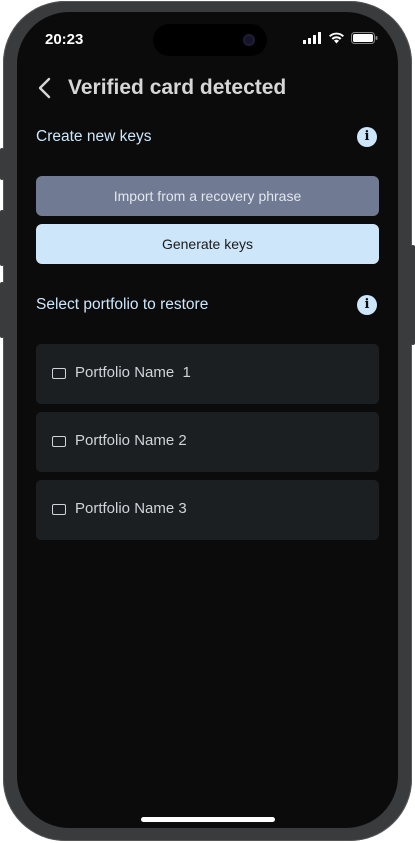  I want to click on portfolio-item: Portfolio Name 2, so click(207, 442).